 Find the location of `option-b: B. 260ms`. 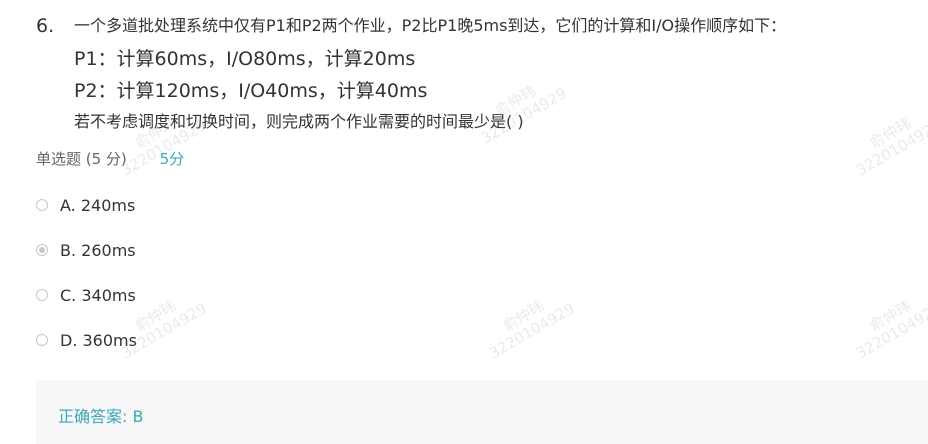

option-b: B. 260ms is located at coordinates (86, 250).